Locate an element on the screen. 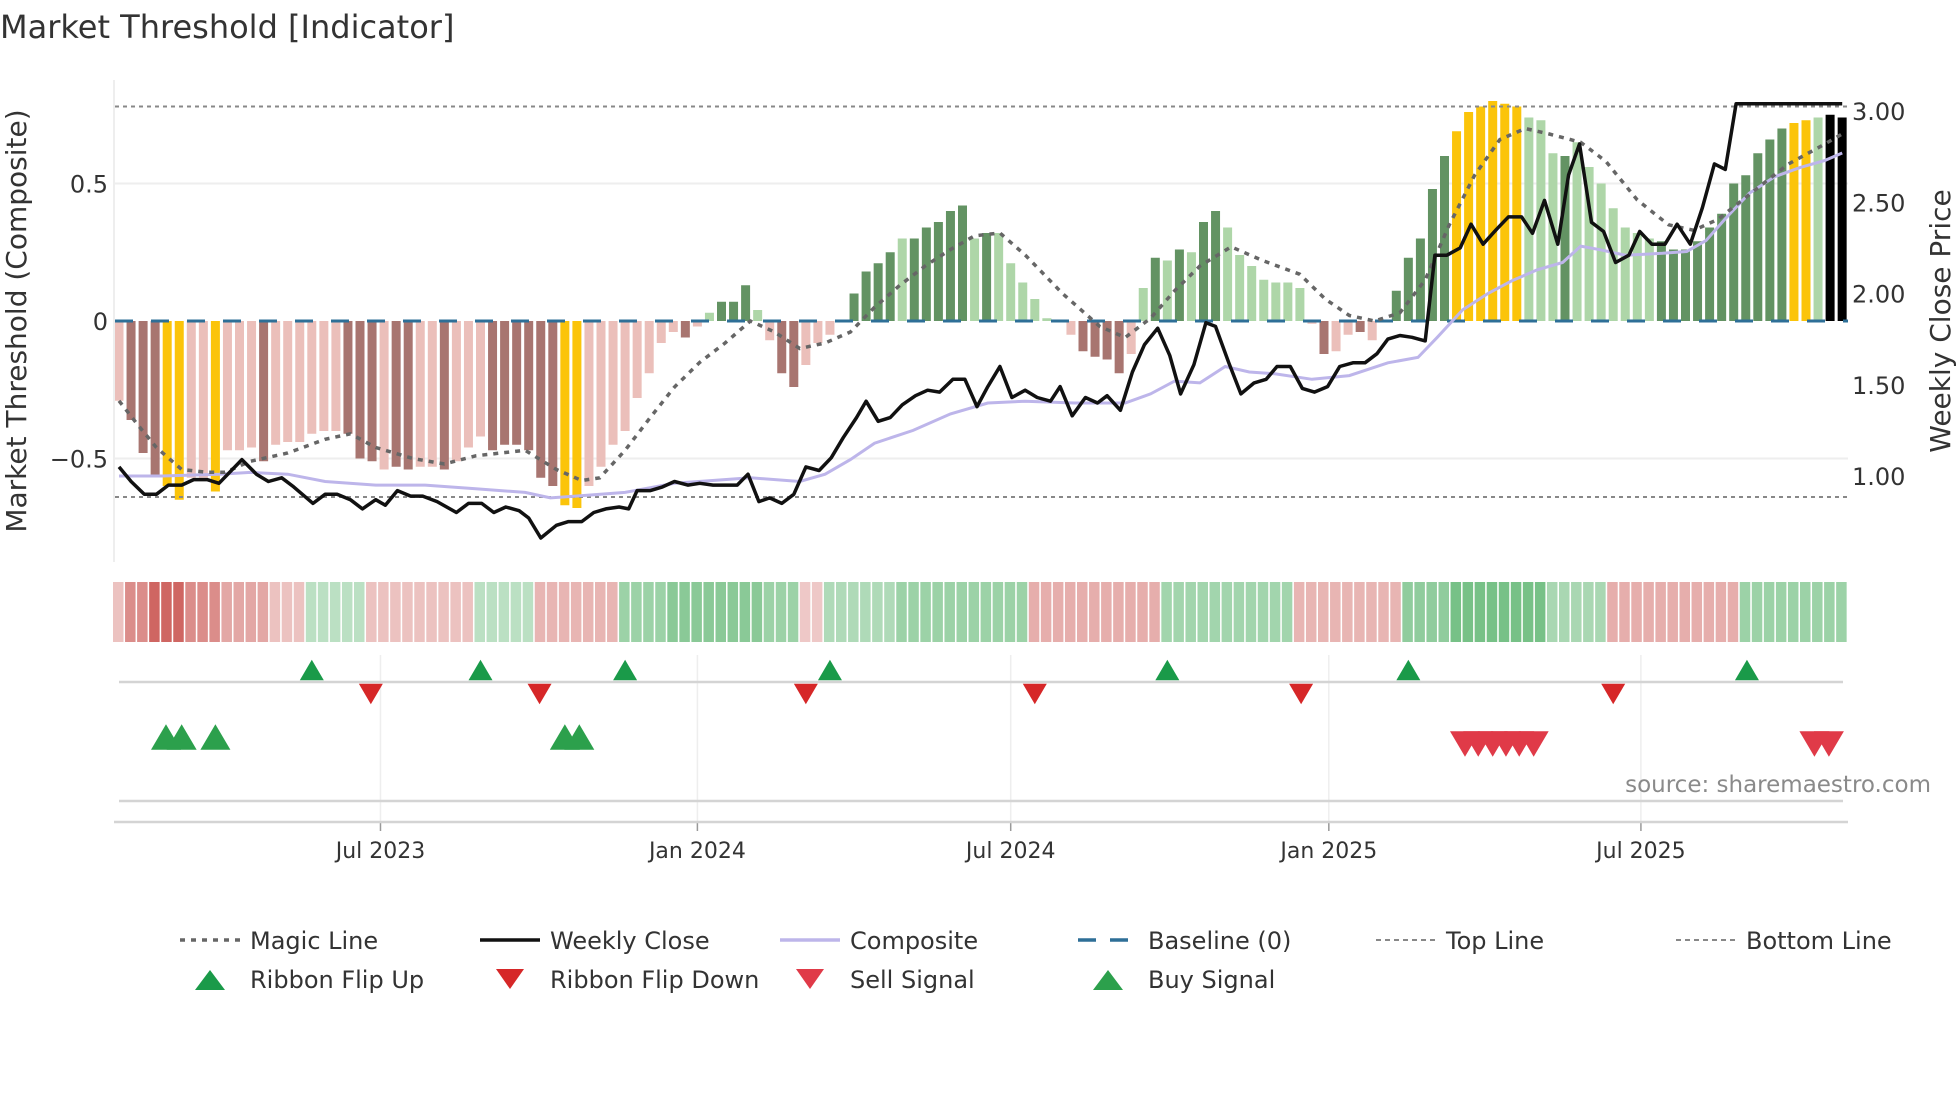 Image resolution: width=1960 pixels, height=1102 pixels. left-axis-title: Market Threshold (Composite) is located at coordinates (16, 320).